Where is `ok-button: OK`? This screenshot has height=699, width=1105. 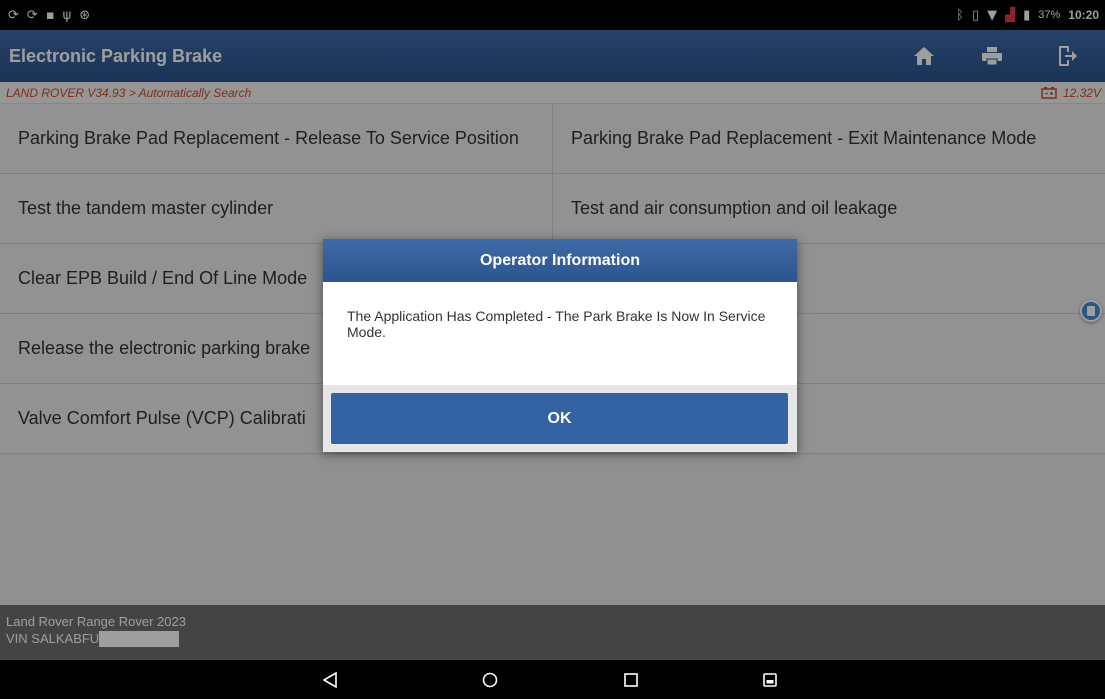
ok-button: OK is located at coordinates (559, 418).